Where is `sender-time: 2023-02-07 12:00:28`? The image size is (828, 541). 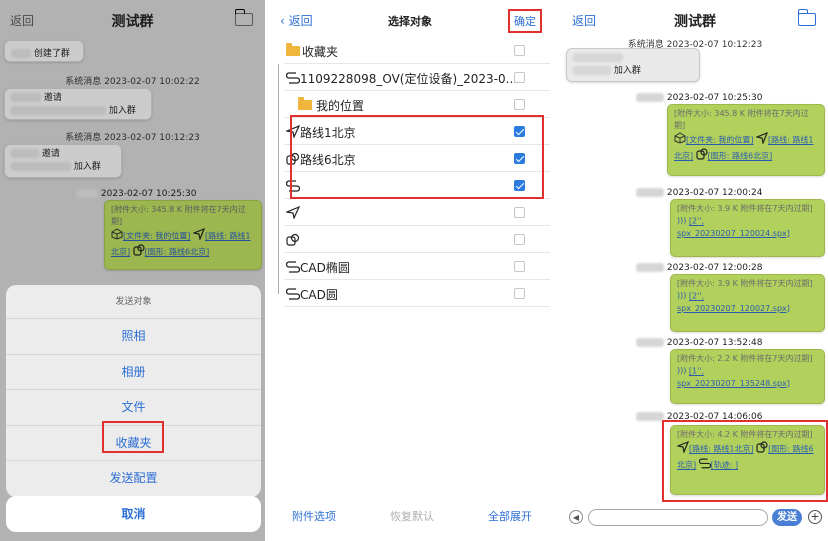
sender-time: 2023-02-07 12:00:28 is located at coordinates (699, 268).